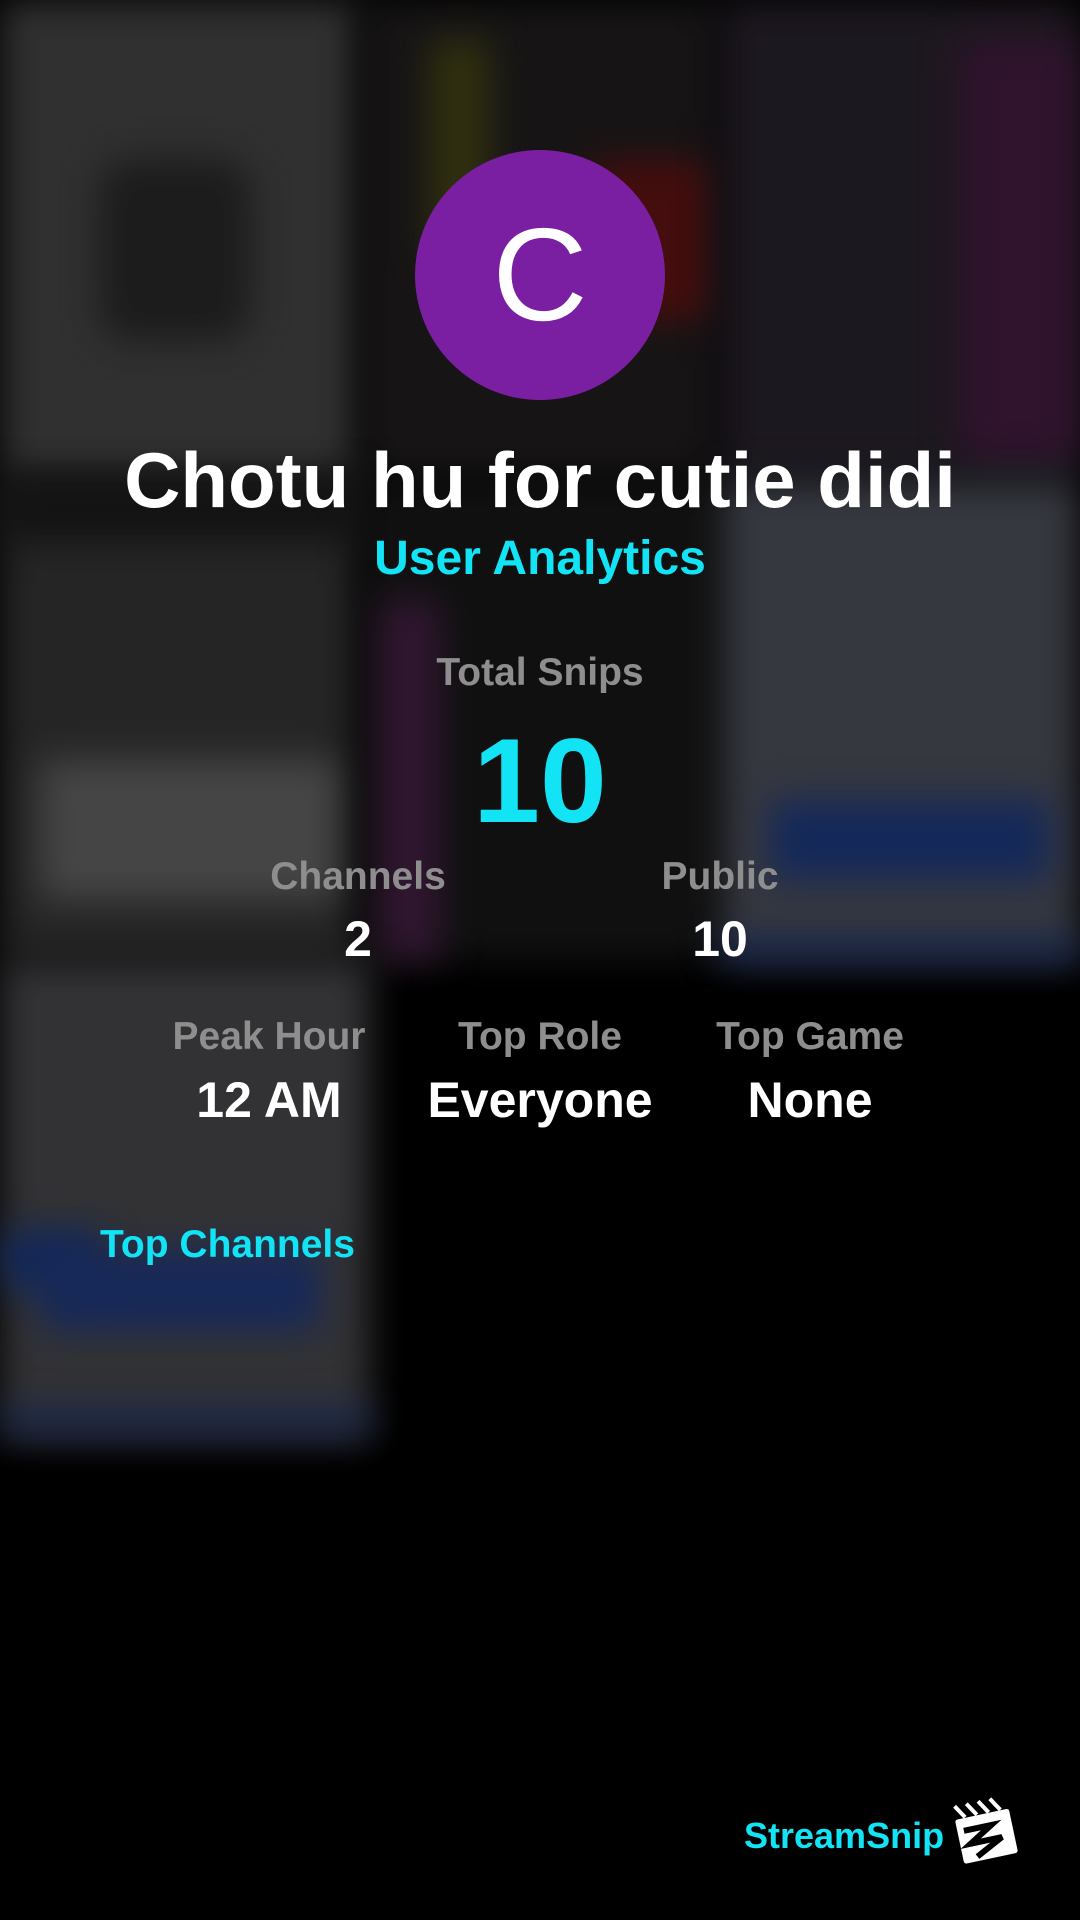  What do you see at coordinates (810, 1100) in the screenshot?
I see `top-game-value: None` at bounding box center [810, 1100].